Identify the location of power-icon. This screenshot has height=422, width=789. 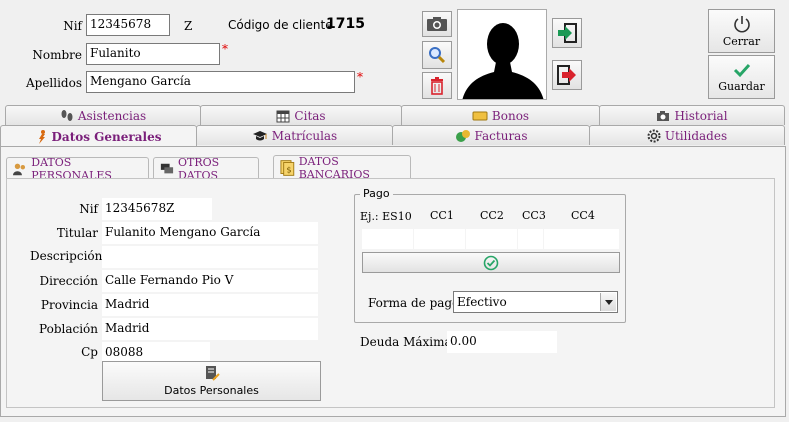
(741, 23).